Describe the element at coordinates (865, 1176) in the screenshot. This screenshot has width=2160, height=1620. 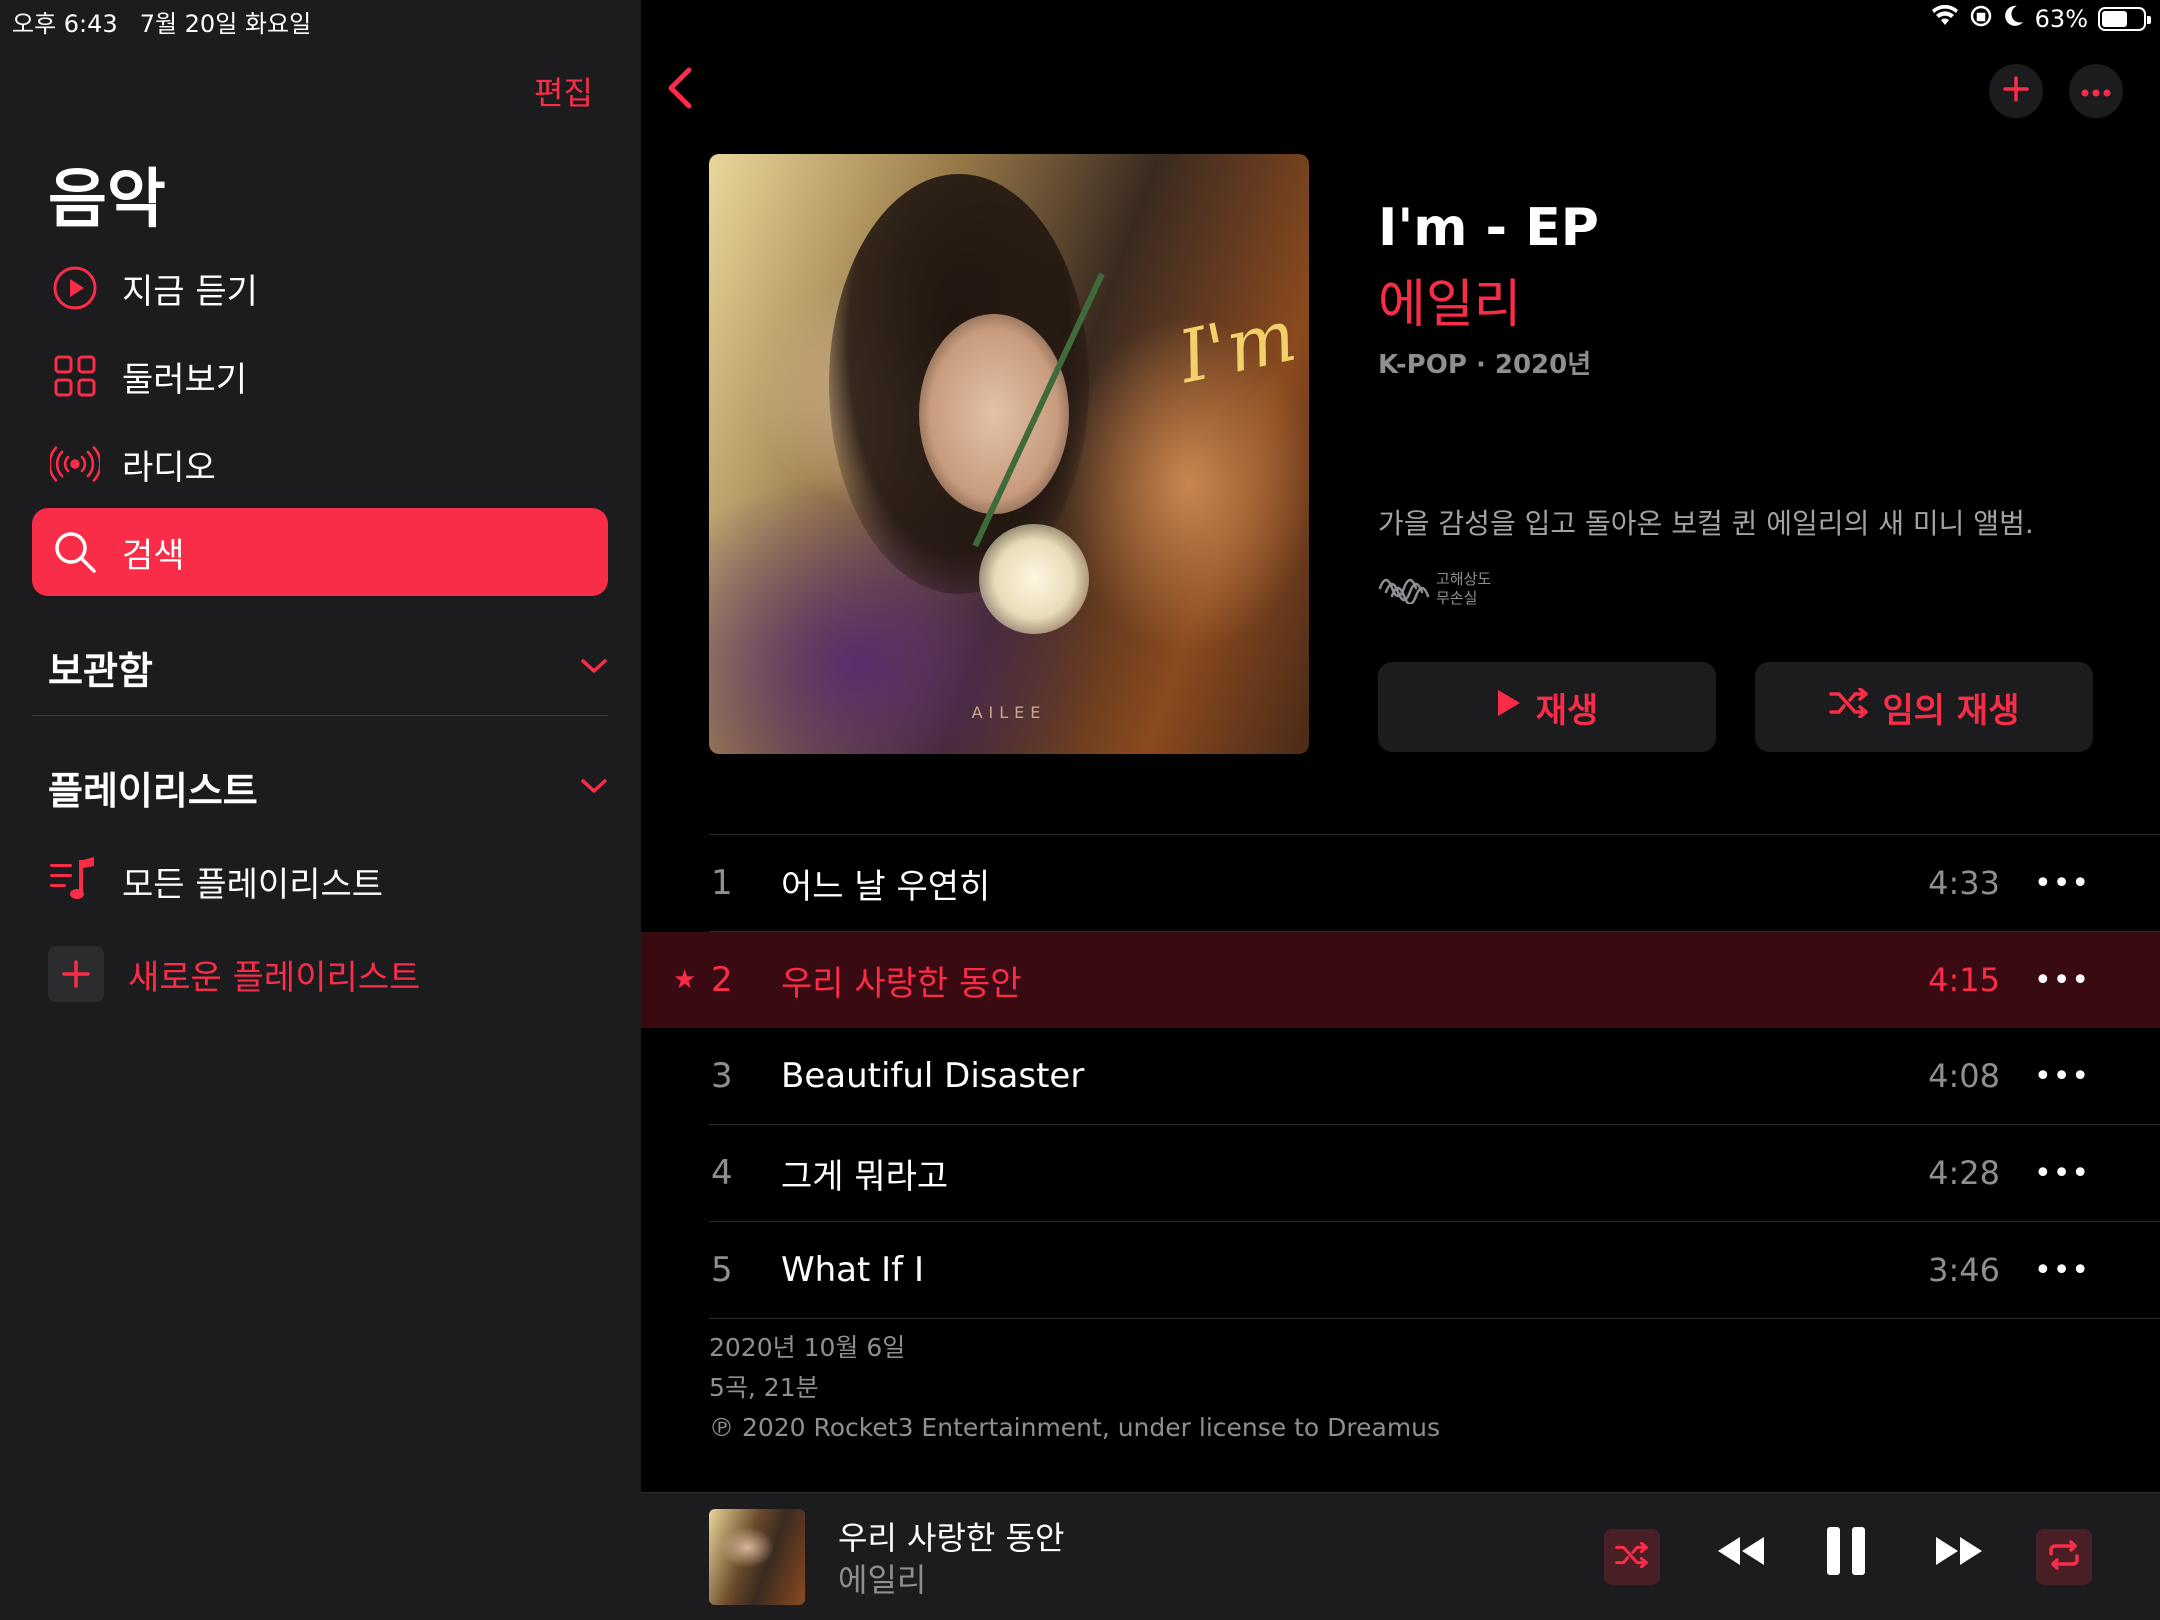
I see `track-title: 그게 뭐라고` at that location.